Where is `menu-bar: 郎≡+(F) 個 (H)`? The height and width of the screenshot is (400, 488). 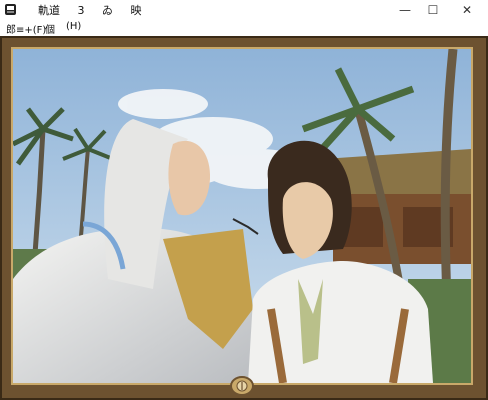
menu-bar: 郎≡+(F) 個 (H) is located at coordinates (244, 27).